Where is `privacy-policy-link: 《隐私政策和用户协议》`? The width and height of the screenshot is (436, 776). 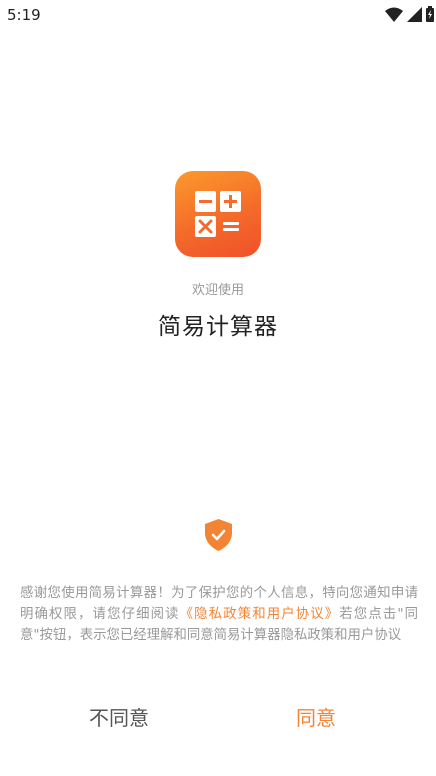
privacy-policy-link: 《隐私政策和用户协议》 is located at coordinates (260, 614).